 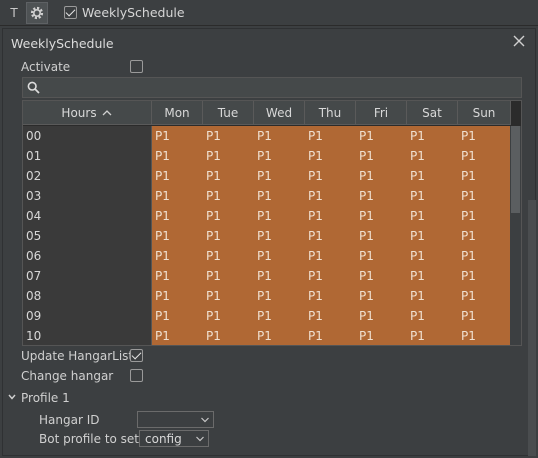 I want to click on table-row: 02 P1 P1 P1 P1 P1 P1 P1, so click(x=267, y=176).